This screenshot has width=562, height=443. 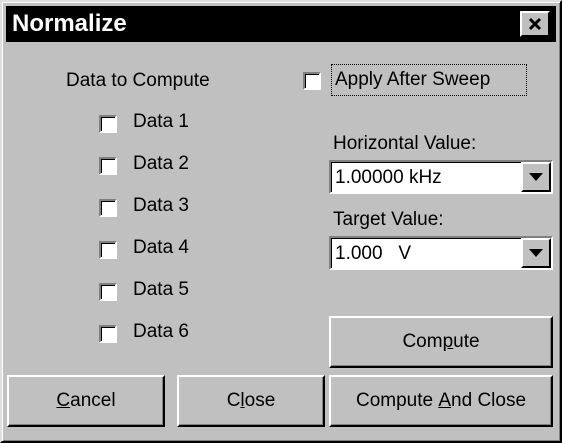 I want to click on data-6-label: Data 6, so click(x=161, y=332).